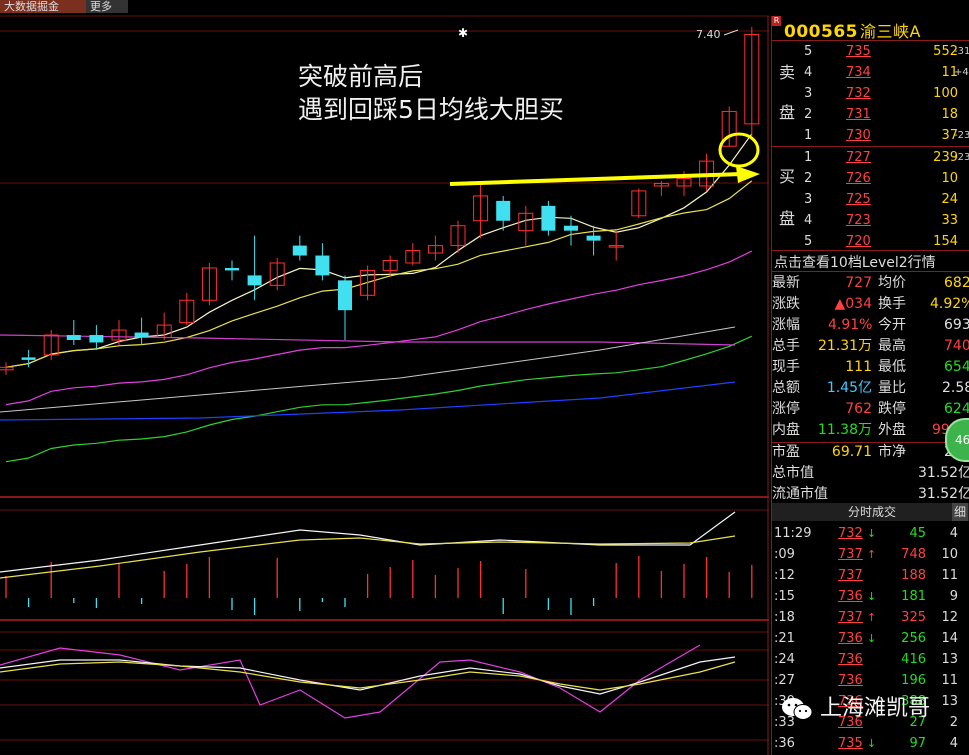 Image resolution: width=969 pixels, height=755 pixels. I want to click on tick-vol: 188, so click(913, 575).